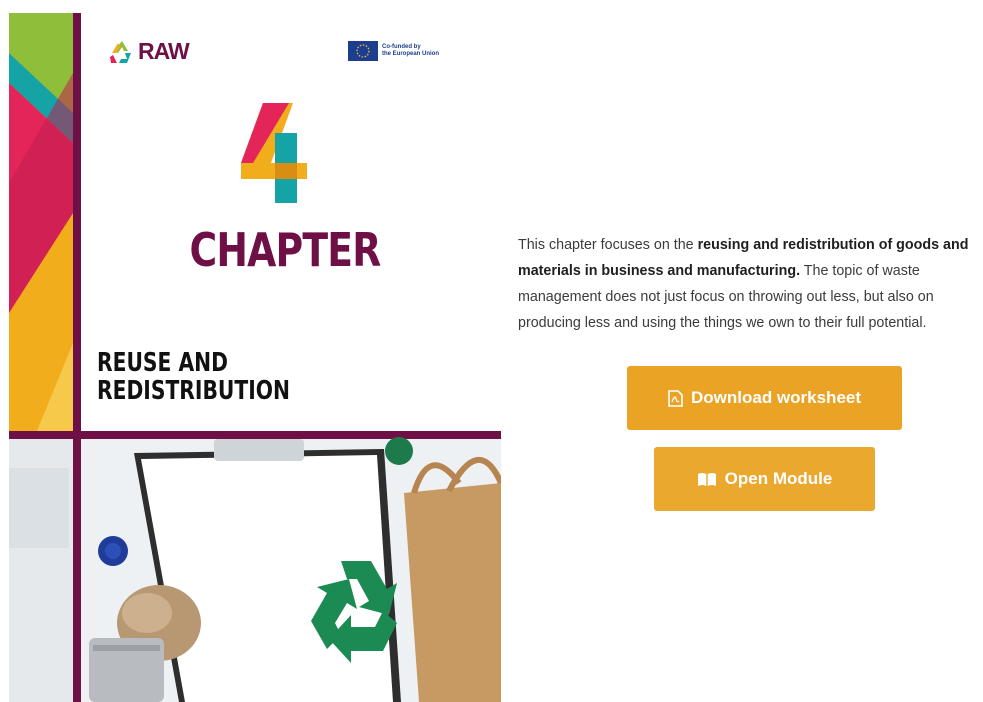 Image resolution: width=983 pixels, height=702 pixels. What do you see at coordinates (608, 245) in the screenshot?
I see `description-intro: This chapter focuses on the` at bounding box center [608, 245].